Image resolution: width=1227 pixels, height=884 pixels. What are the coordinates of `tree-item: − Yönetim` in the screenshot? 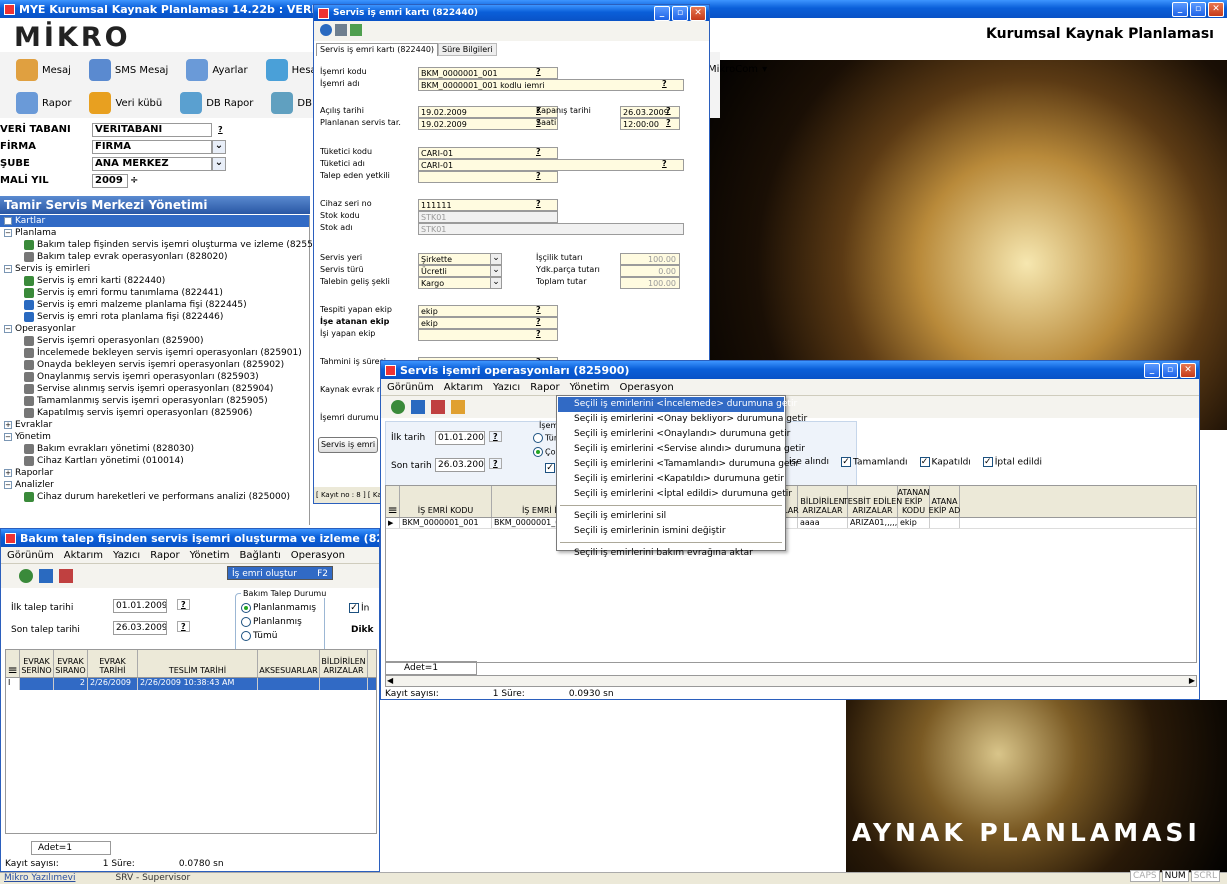 It's located at (154, 437).